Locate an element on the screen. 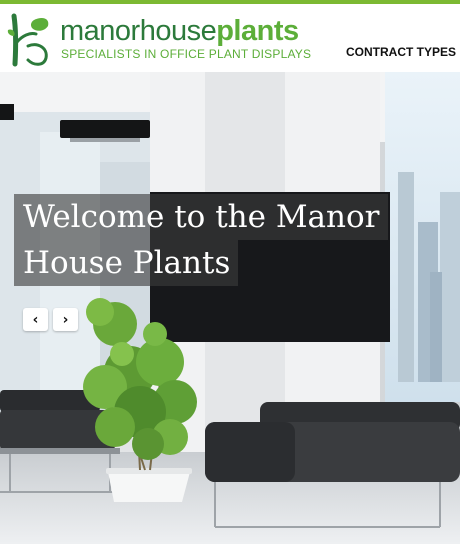  nav-contract-types: CONTRACT TYPES is located at coordinates (401, 52).